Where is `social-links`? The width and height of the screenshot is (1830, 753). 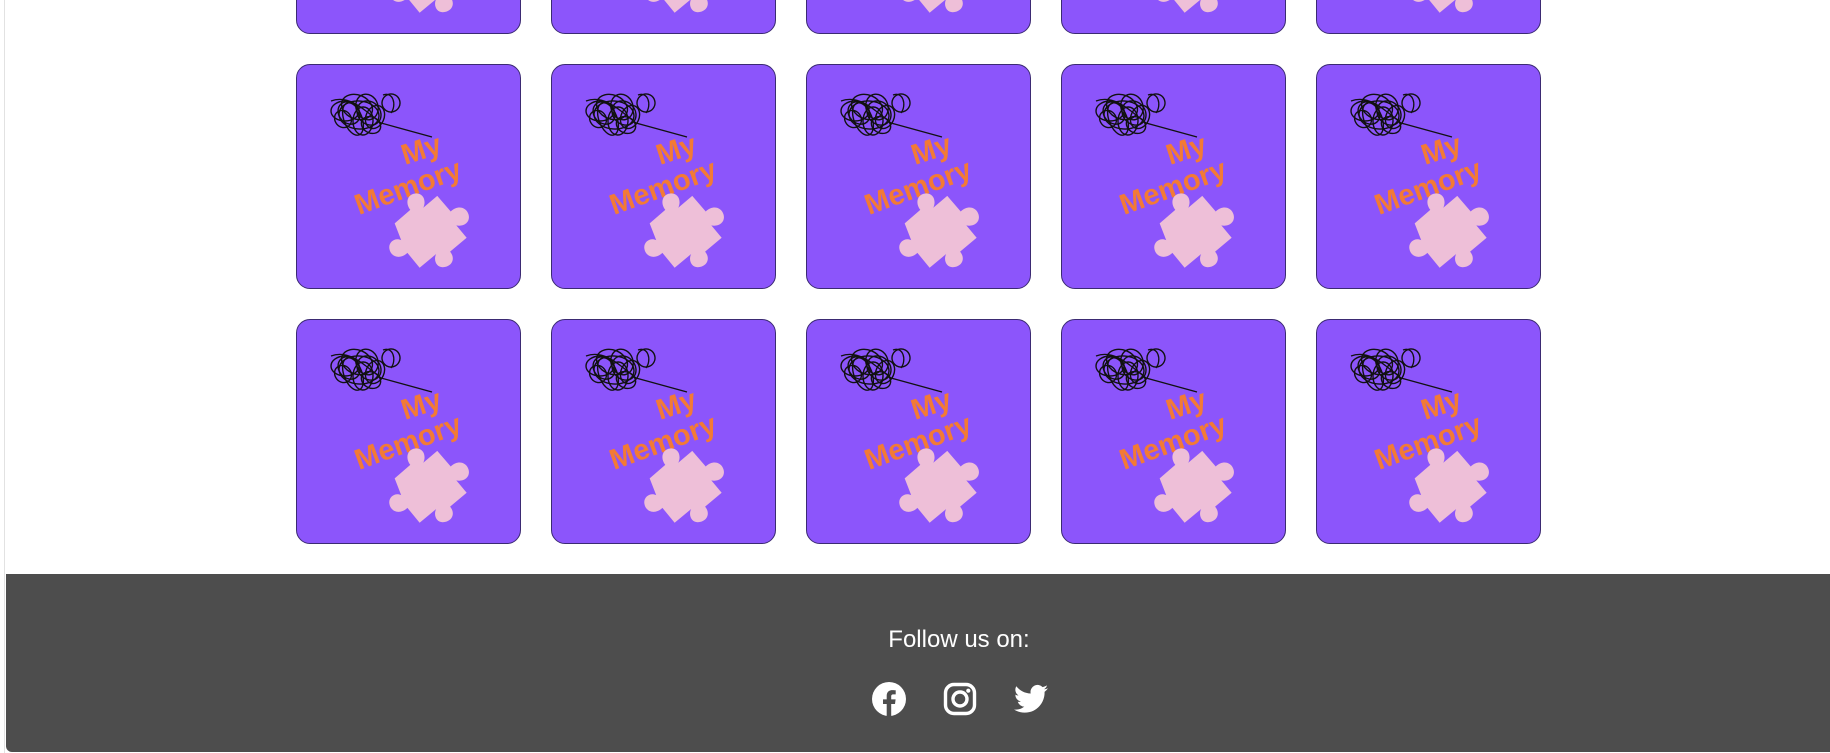 social-links is located at coordinates (960, 699).